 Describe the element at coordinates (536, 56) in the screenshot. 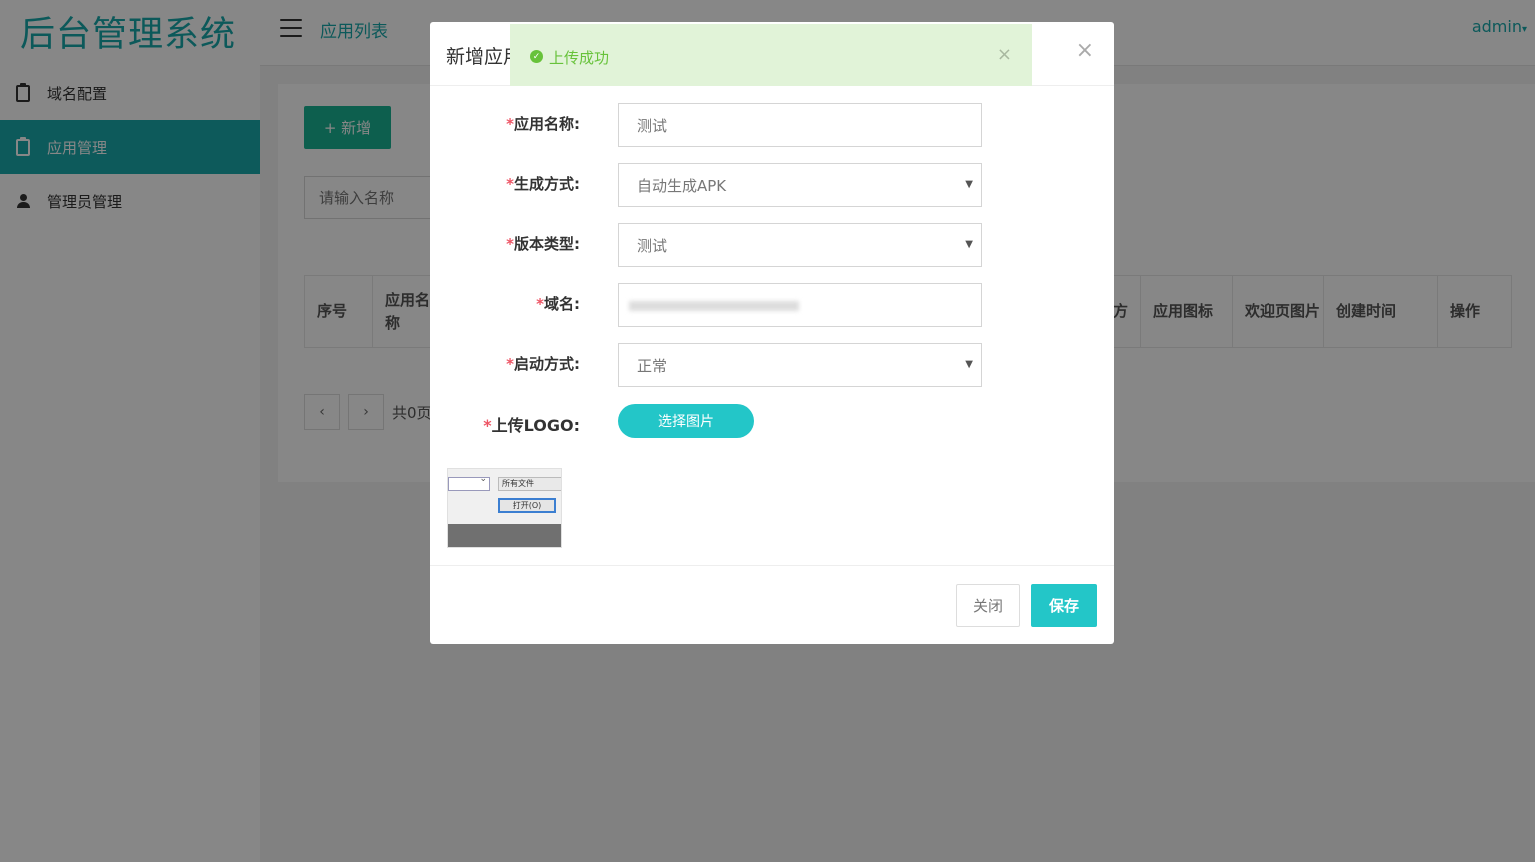

I see `check-circle-icon: ✓` at that location.